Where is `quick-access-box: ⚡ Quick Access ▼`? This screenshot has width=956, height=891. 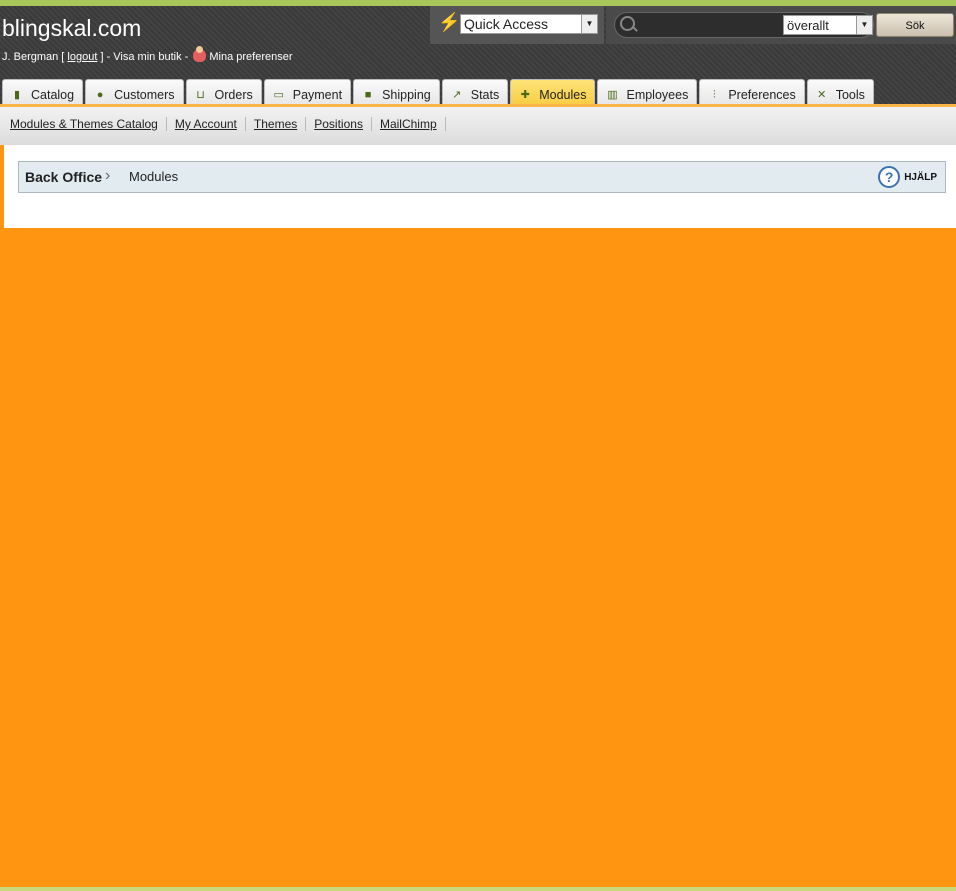
quick-access-box: ⚡ Quick Access ▼ is located at coordinates (517, 25).